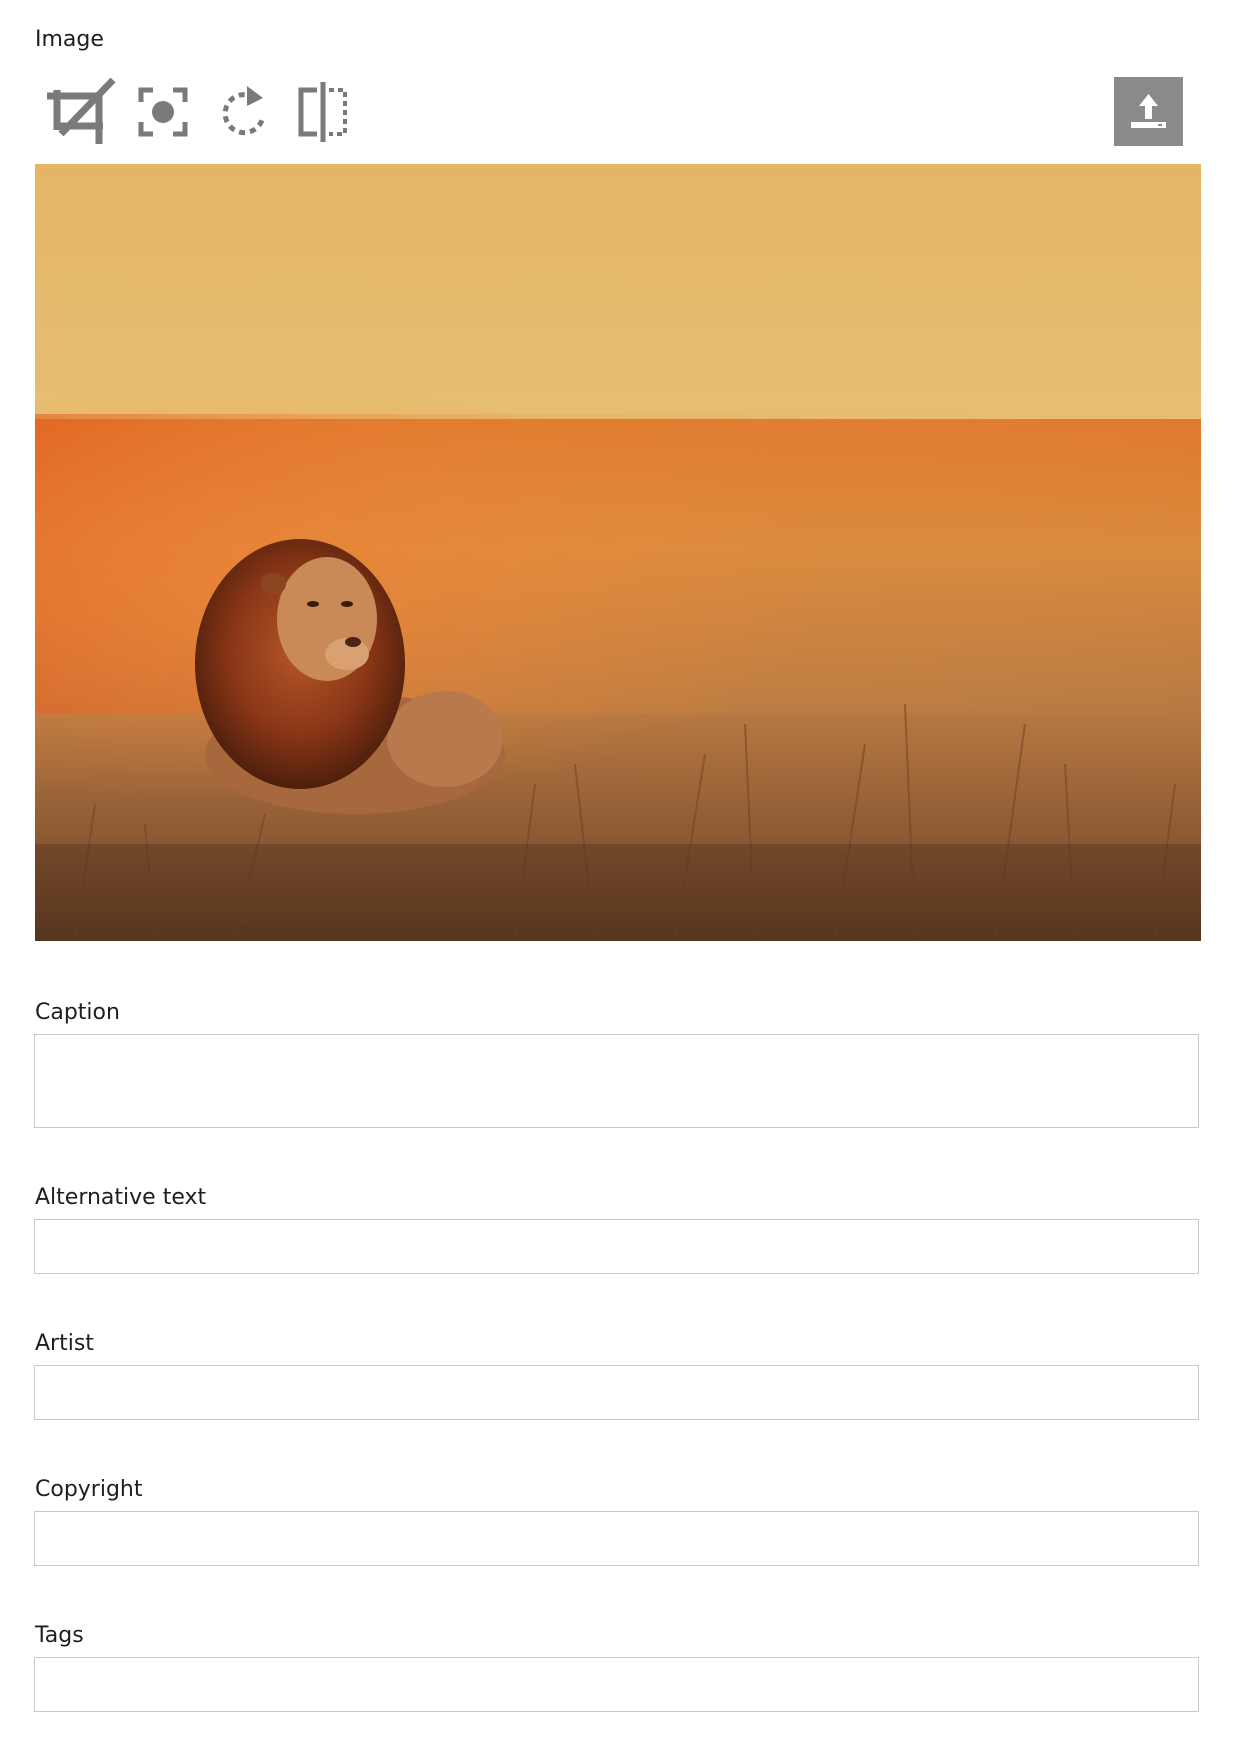 The height and width of the screenshot is (1758, 1241). I want to click on upload-button, so click(1148, 111).